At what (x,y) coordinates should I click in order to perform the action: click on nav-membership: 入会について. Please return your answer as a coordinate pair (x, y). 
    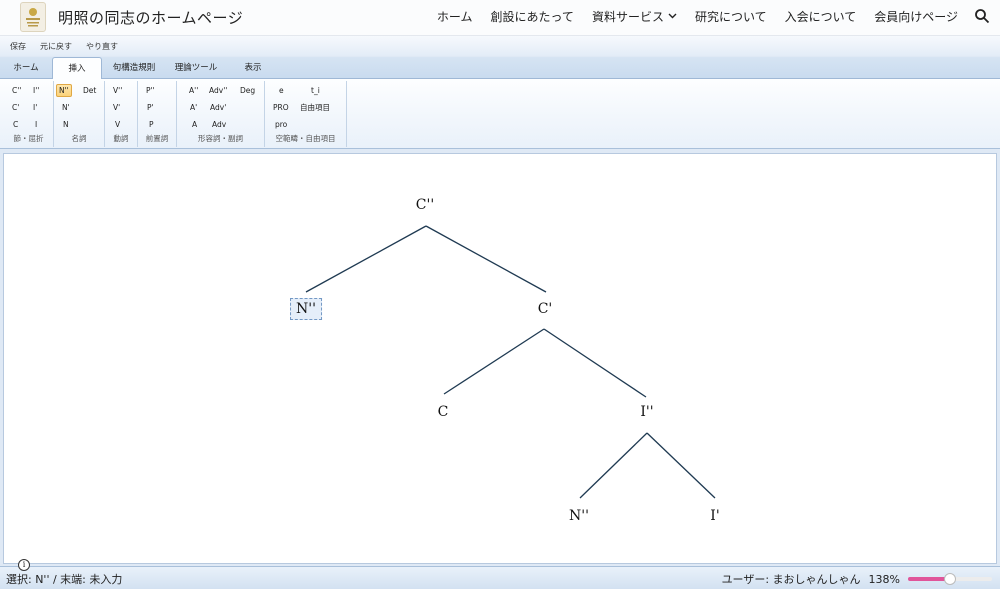
    Looking at the image, I should click on (821, 16).